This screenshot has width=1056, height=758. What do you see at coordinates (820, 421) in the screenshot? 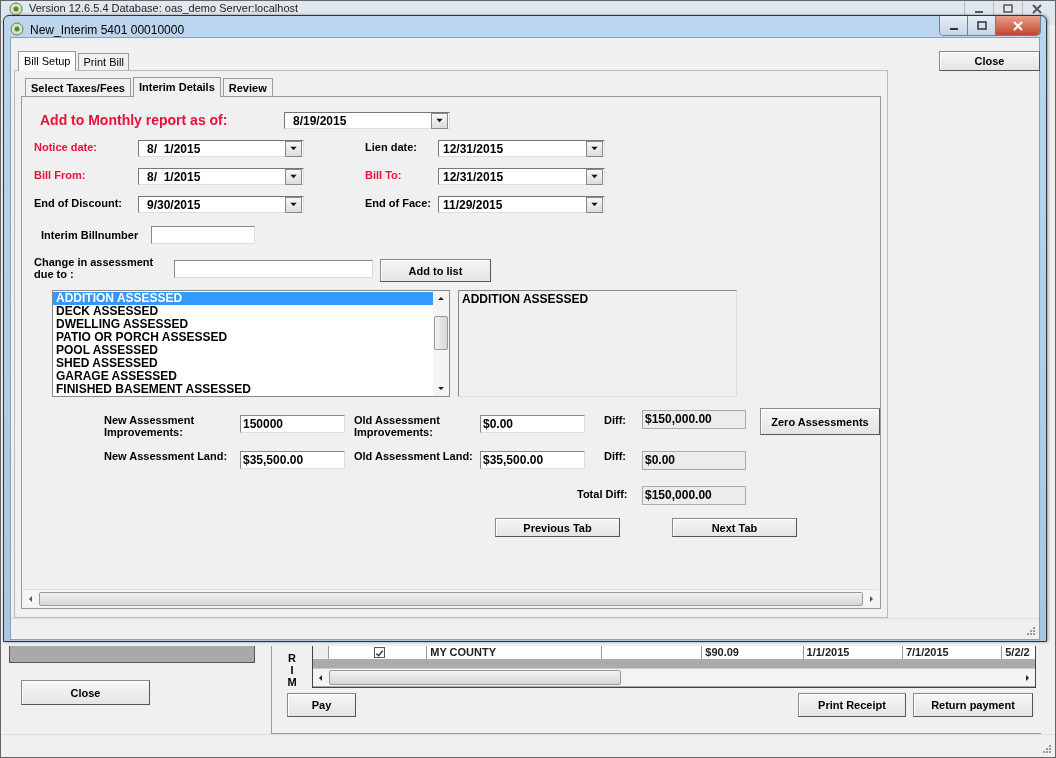
I see `zero-assessments-button: Zero Assessments` at bounding box center [820, 421].